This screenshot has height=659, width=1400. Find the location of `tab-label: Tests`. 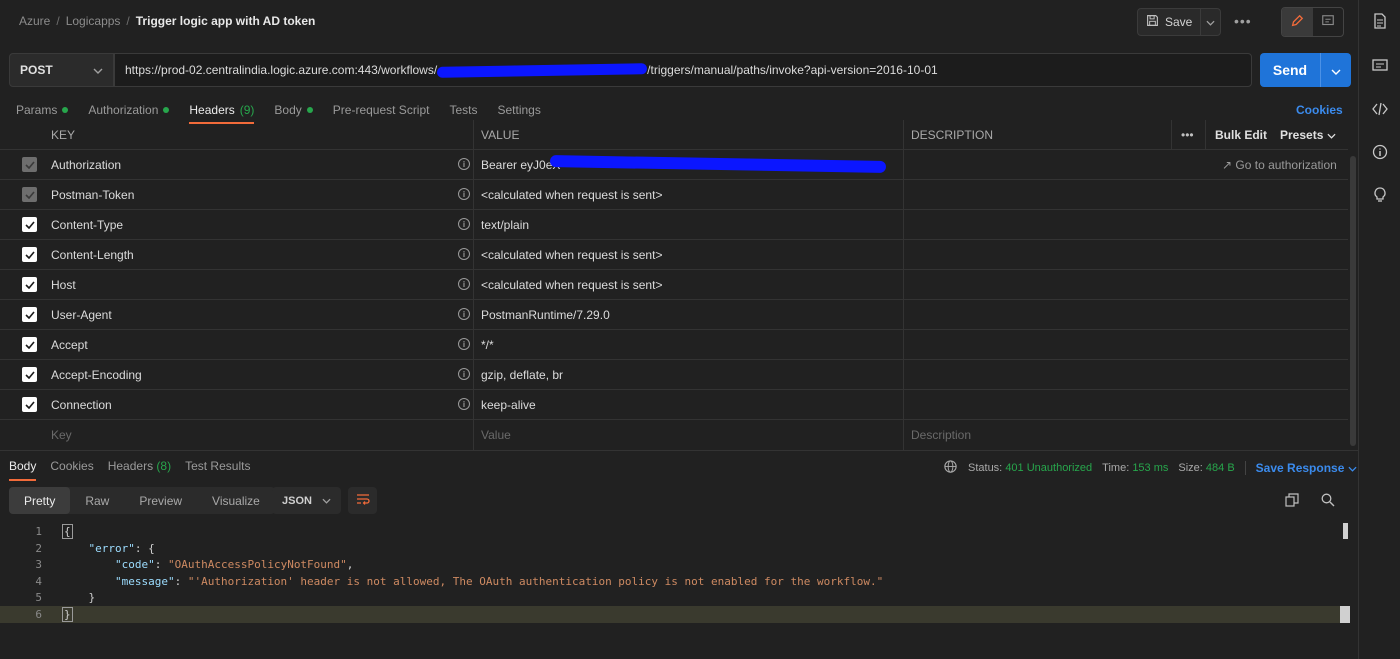

tab-label: Tests is located at coordinates (463, 110).